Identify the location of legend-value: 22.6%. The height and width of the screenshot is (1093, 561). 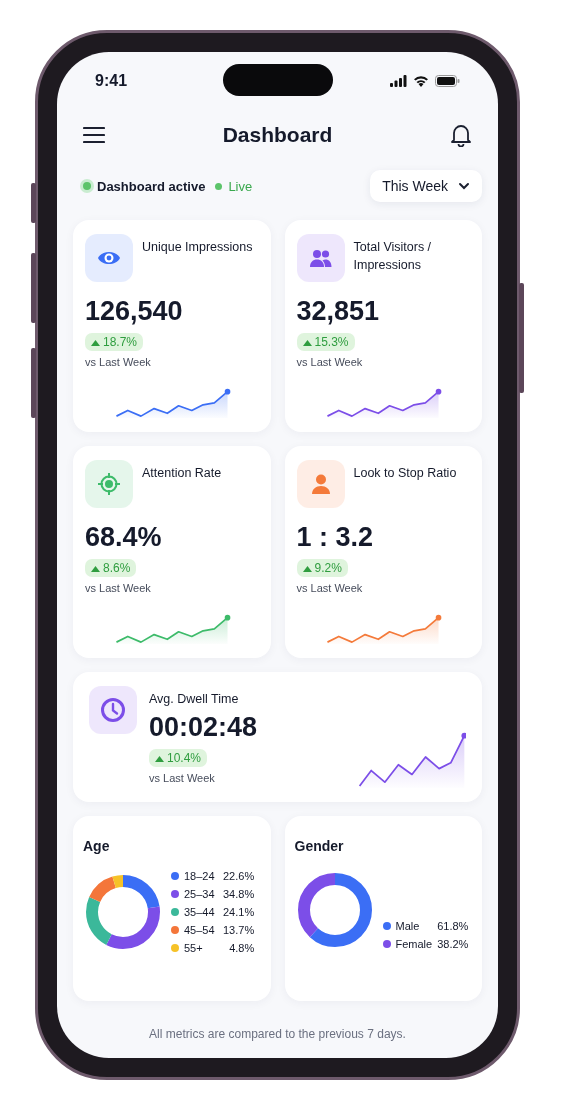
(239, 876).